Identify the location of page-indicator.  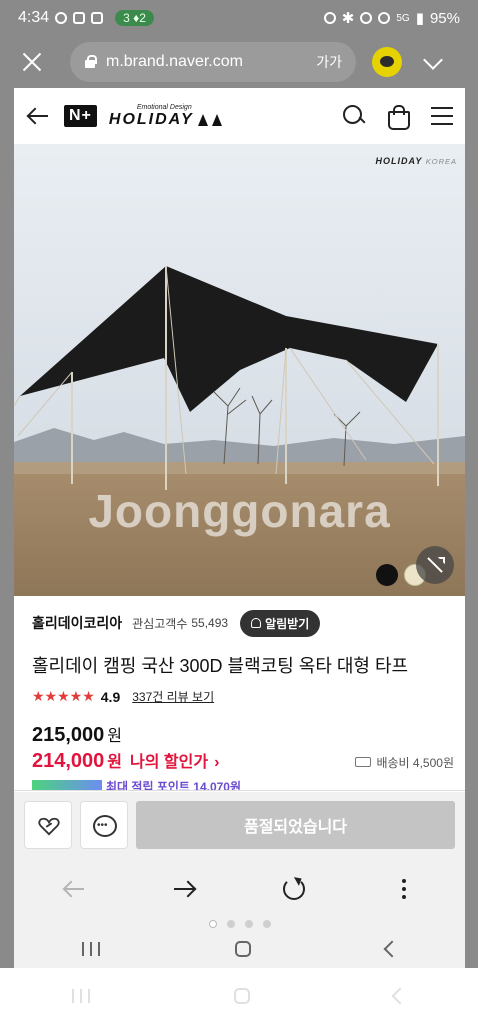
(239, 925).